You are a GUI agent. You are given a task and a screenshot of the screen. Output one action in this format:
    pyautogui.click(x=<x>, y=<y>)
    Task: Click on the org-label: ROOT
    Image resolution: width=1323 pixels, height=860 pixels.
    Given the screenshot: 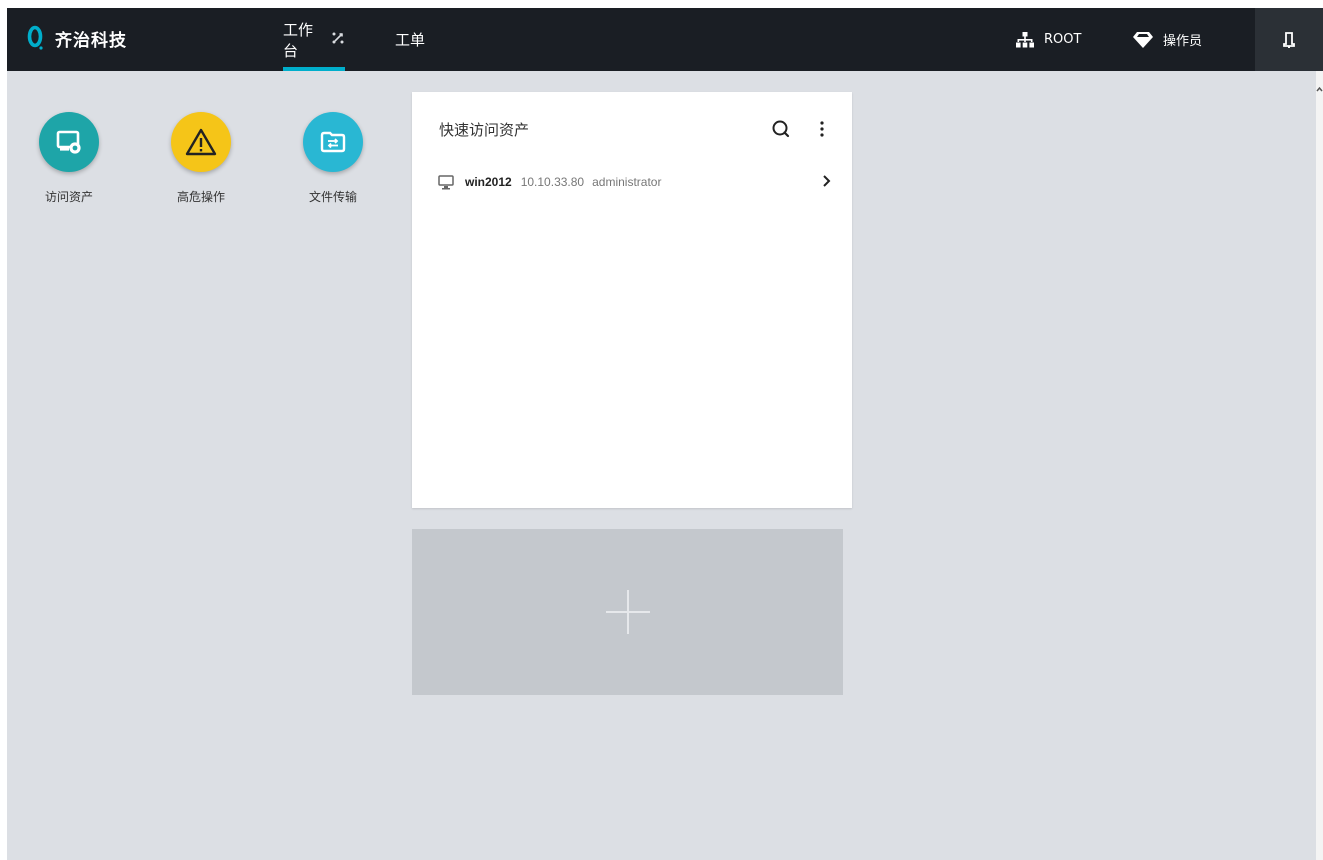 What is the action you would take?
    pyautogui.click(x=1063, y=39)
    